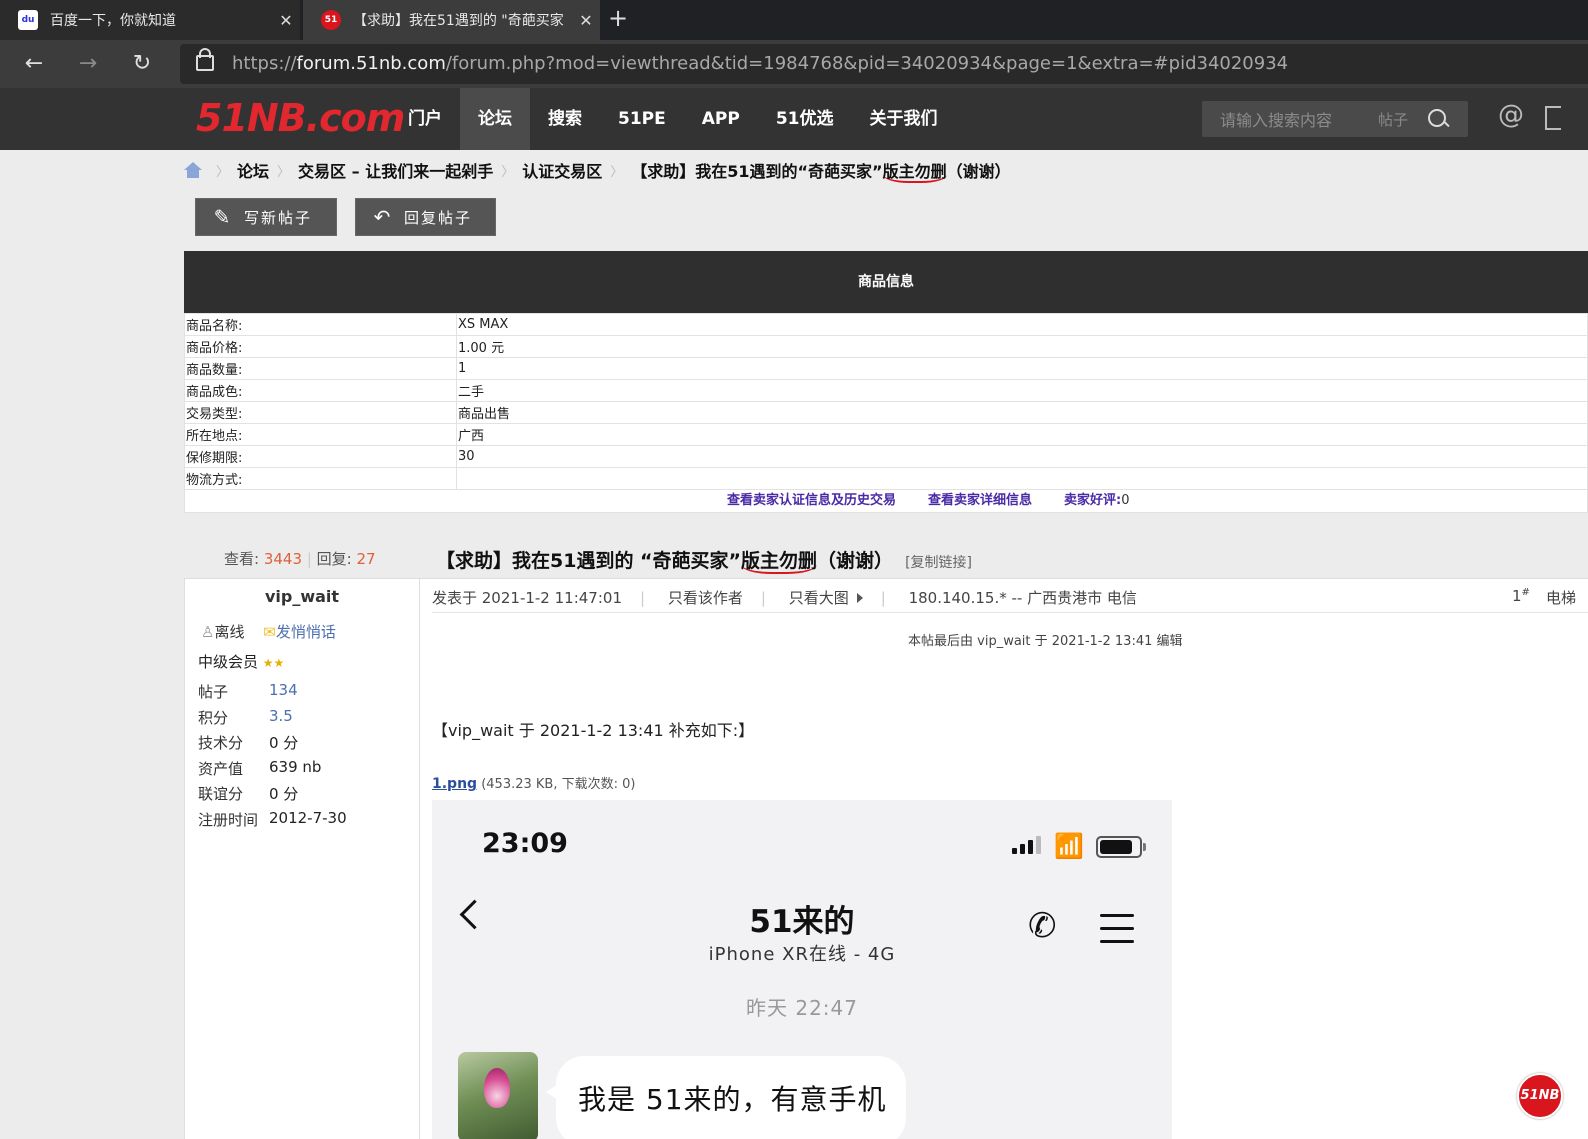 The image size is (1588, 1139). I want to click on reply-button: ↶ 回复帖子, so click(425, 217).